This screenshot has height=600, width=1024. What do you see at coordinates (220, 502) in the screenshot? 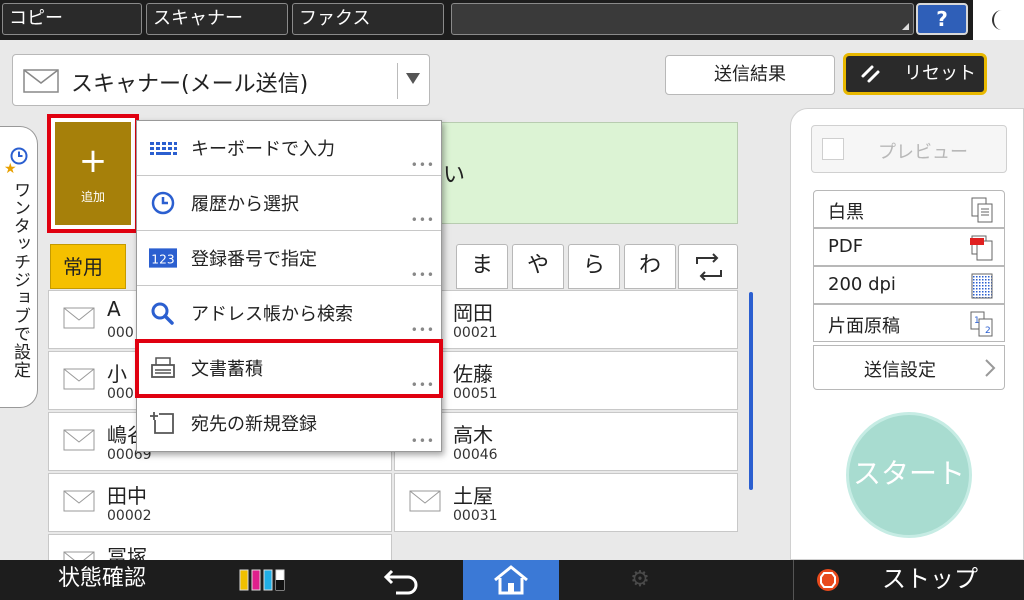
I see `address-entry: 田中 00002` at bounding box center [220, 502].